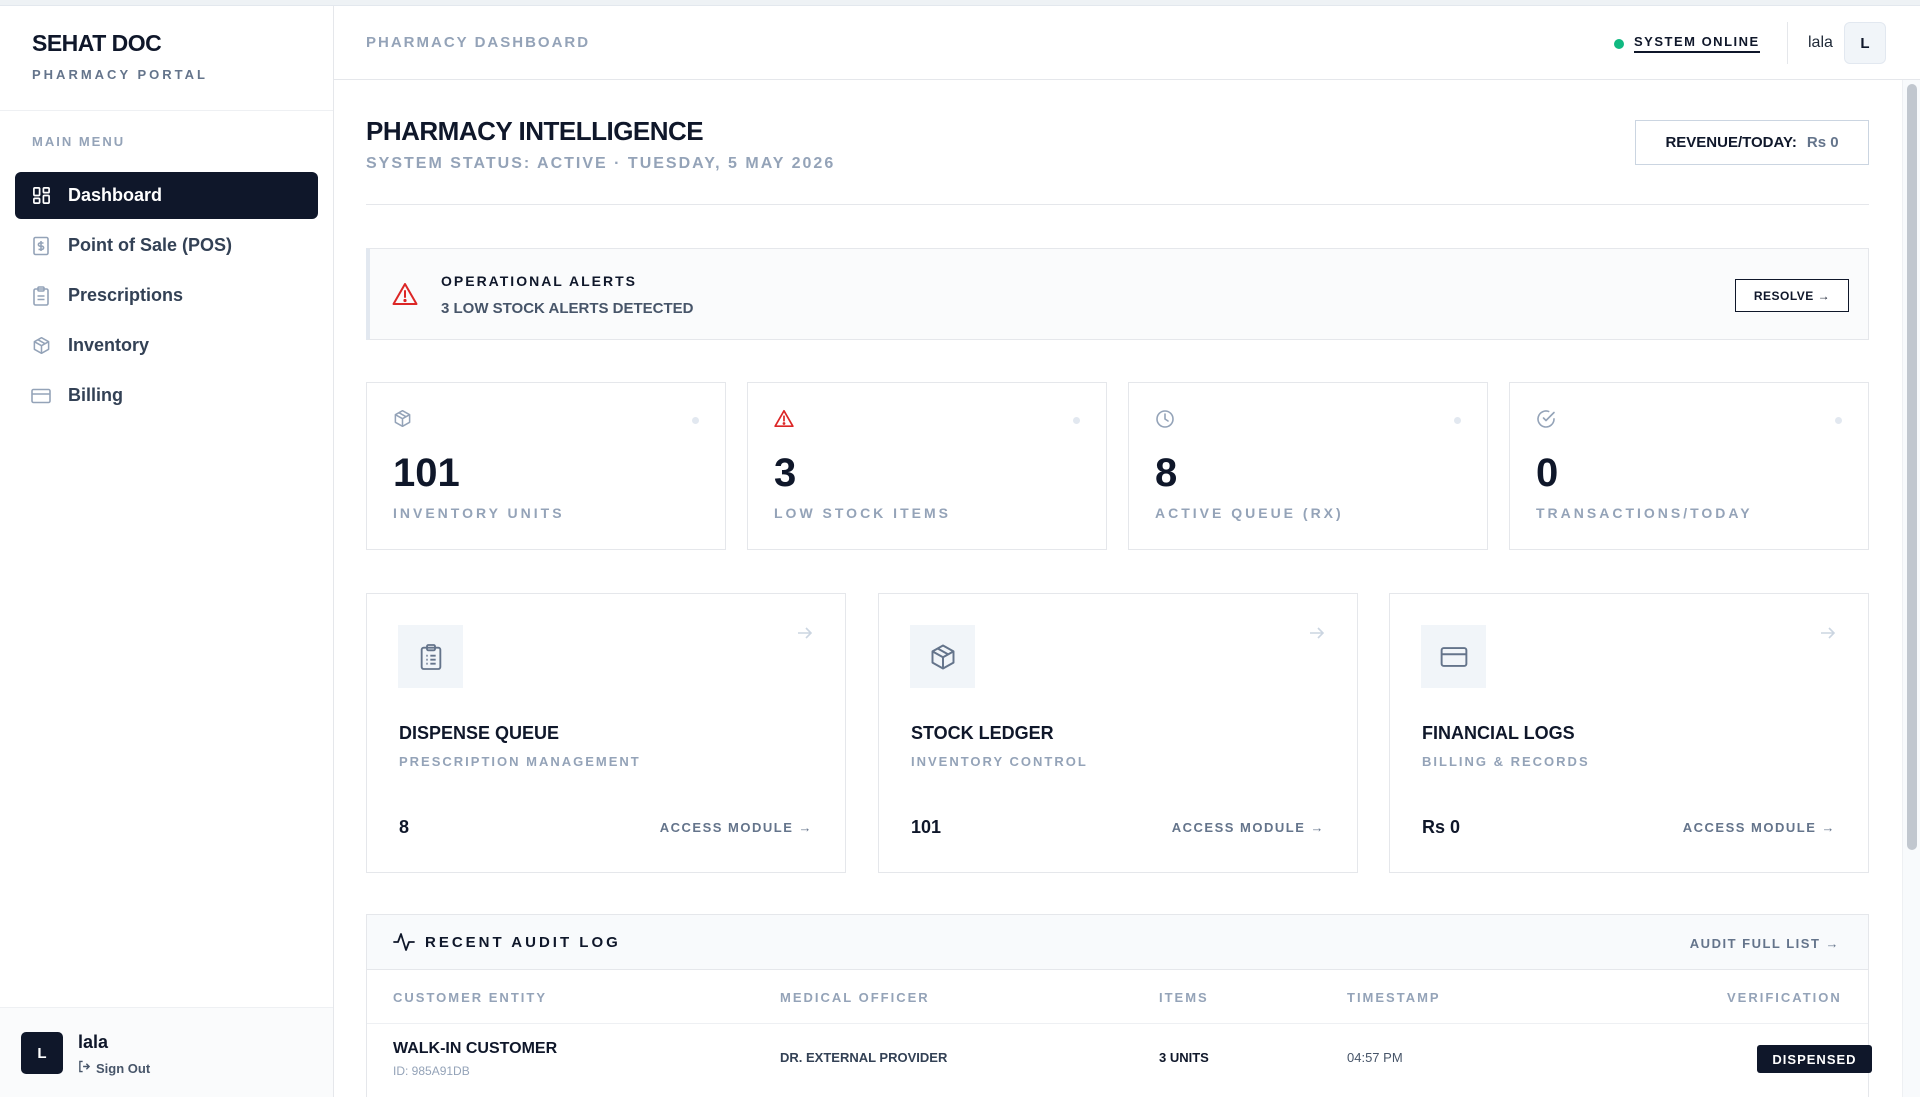 The height and width of the screenshot is (1097, 1920). I want to click on customer-id: ID: 985A91DB, so click(431, 1071).